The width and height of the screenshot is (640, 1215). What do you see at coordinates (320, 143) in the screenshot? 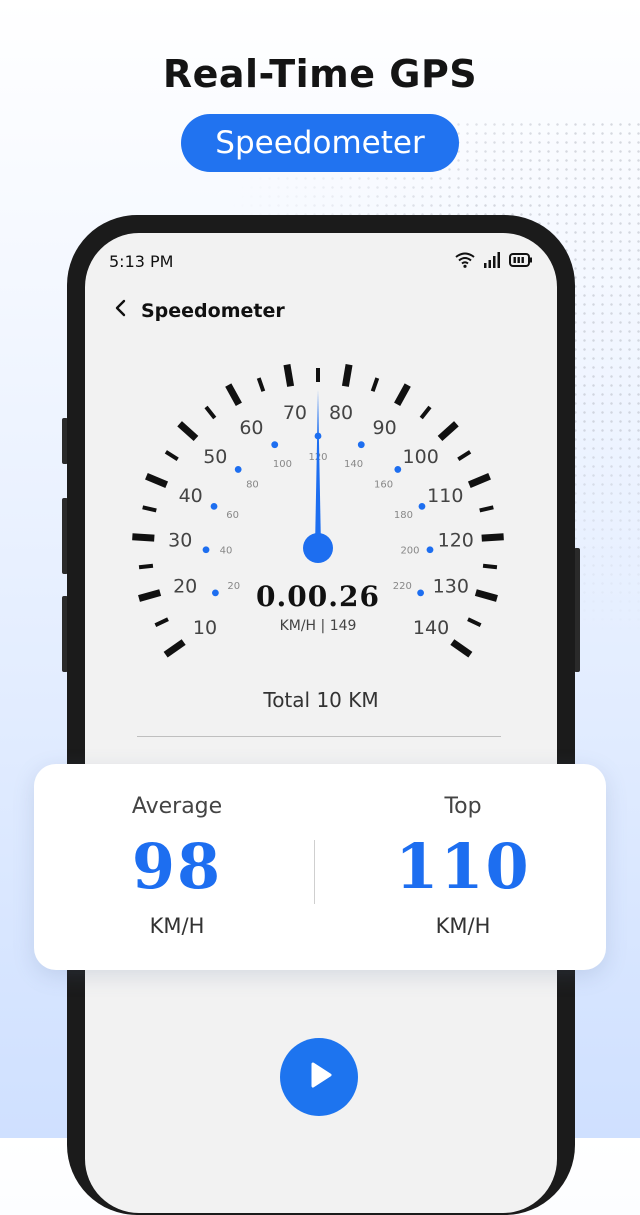
I see `speedometer-pill: Speedometer` at bounding box center [320, 143].